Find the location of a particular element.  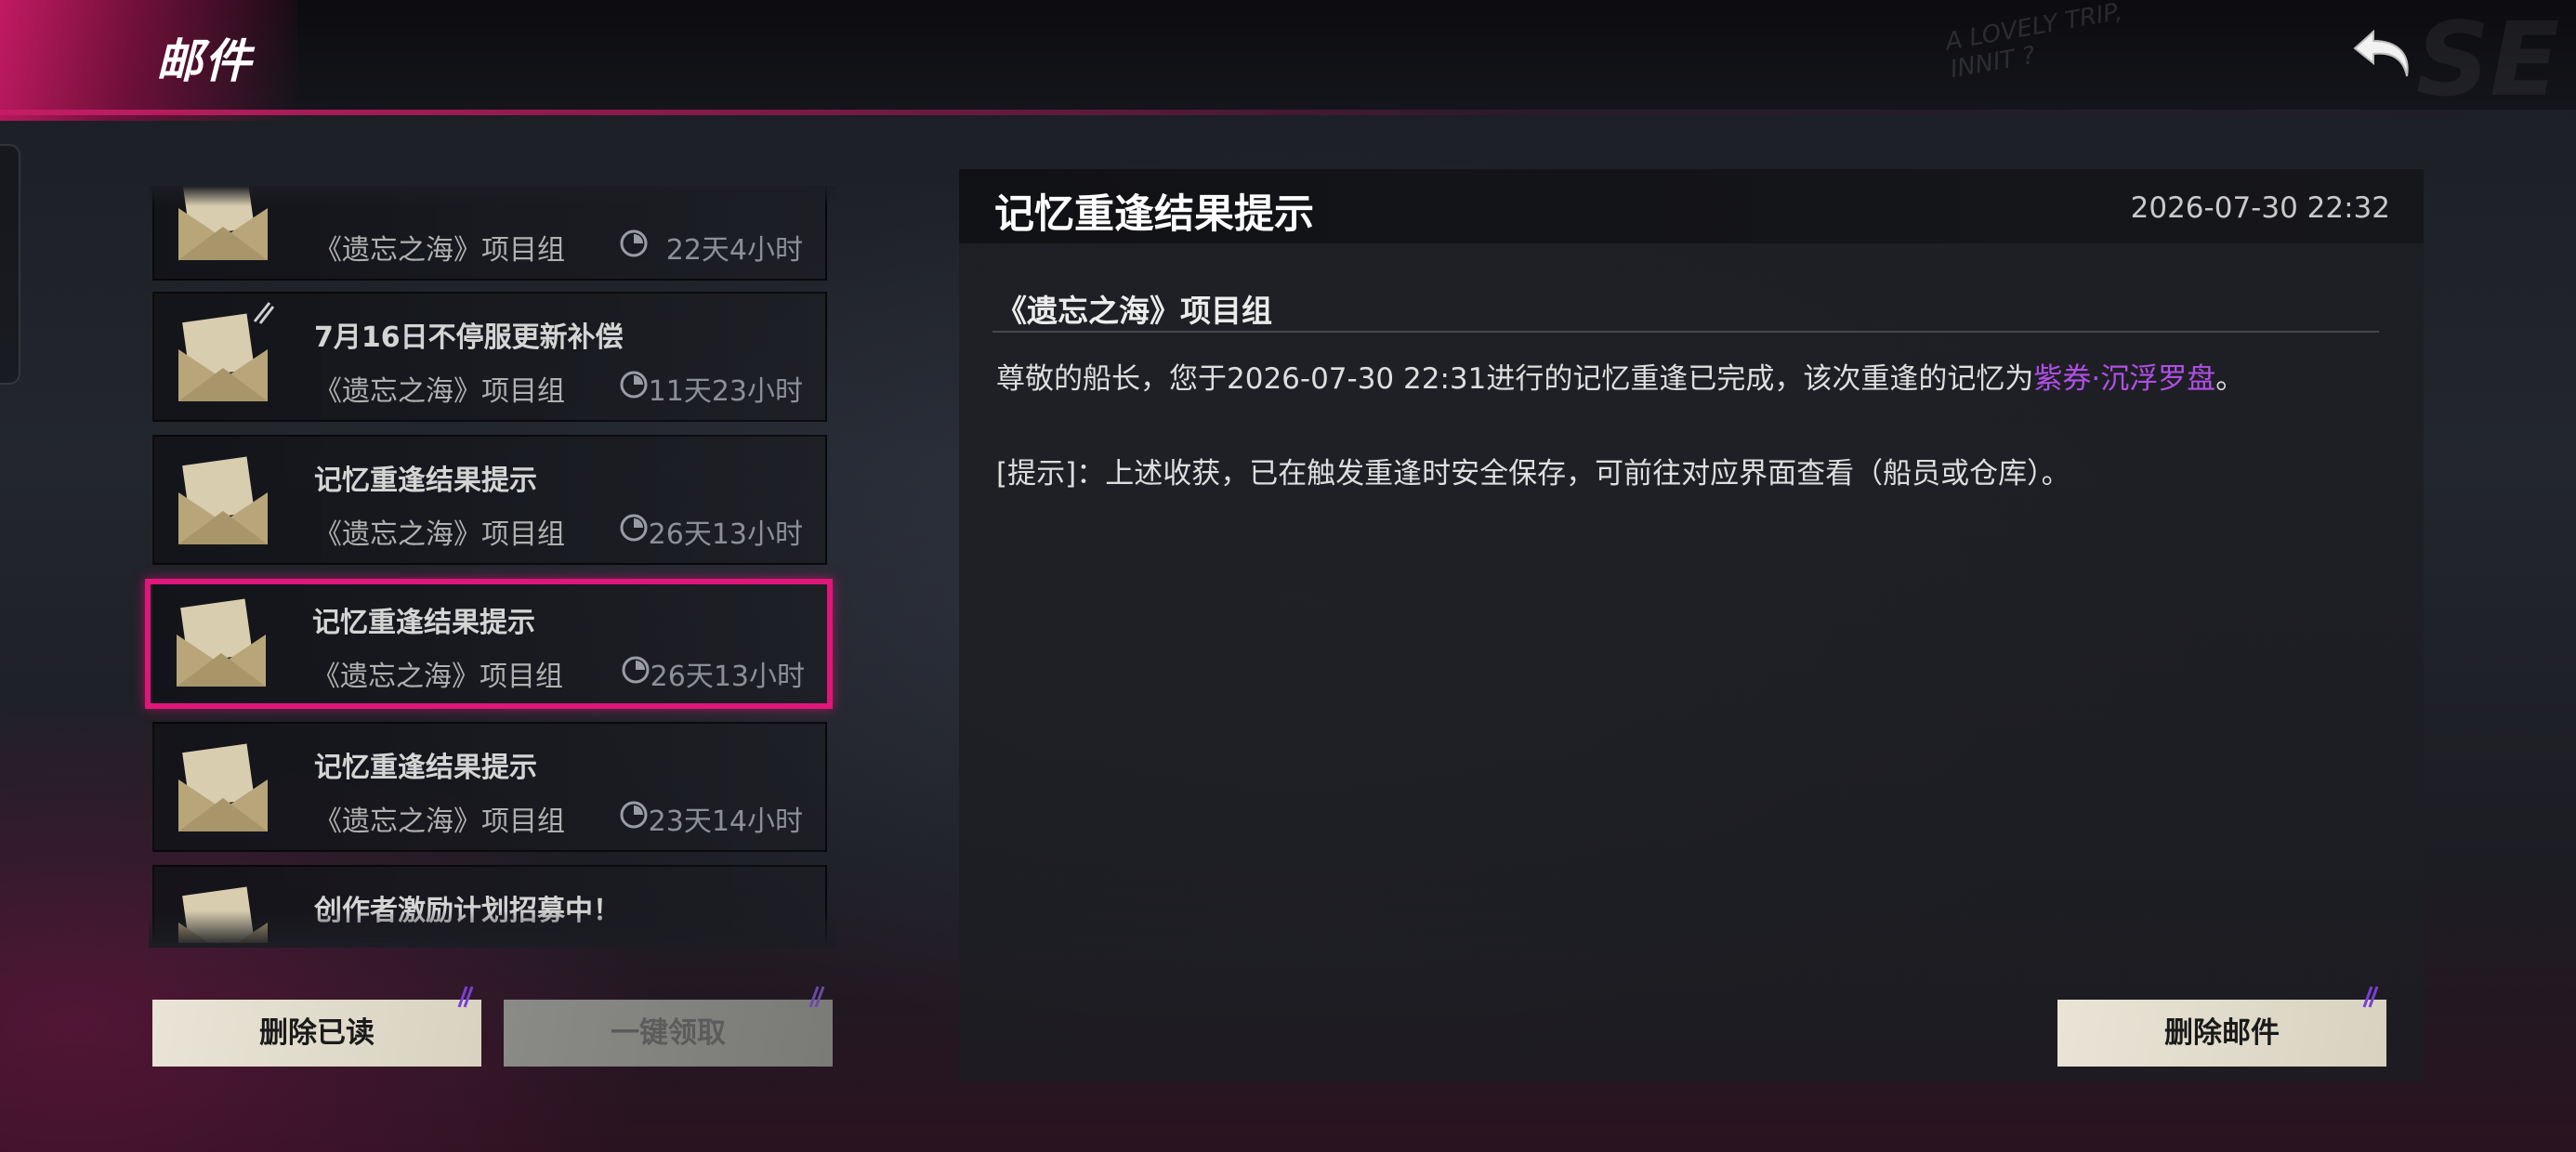

delete-read-label: 删除已读 is located at coordinates (317, 1033).